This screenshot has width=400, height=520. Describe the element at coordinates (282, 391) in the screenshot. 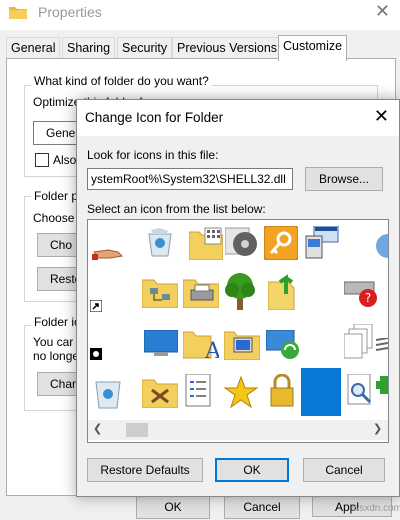

I see `padlock-icon` at that location.